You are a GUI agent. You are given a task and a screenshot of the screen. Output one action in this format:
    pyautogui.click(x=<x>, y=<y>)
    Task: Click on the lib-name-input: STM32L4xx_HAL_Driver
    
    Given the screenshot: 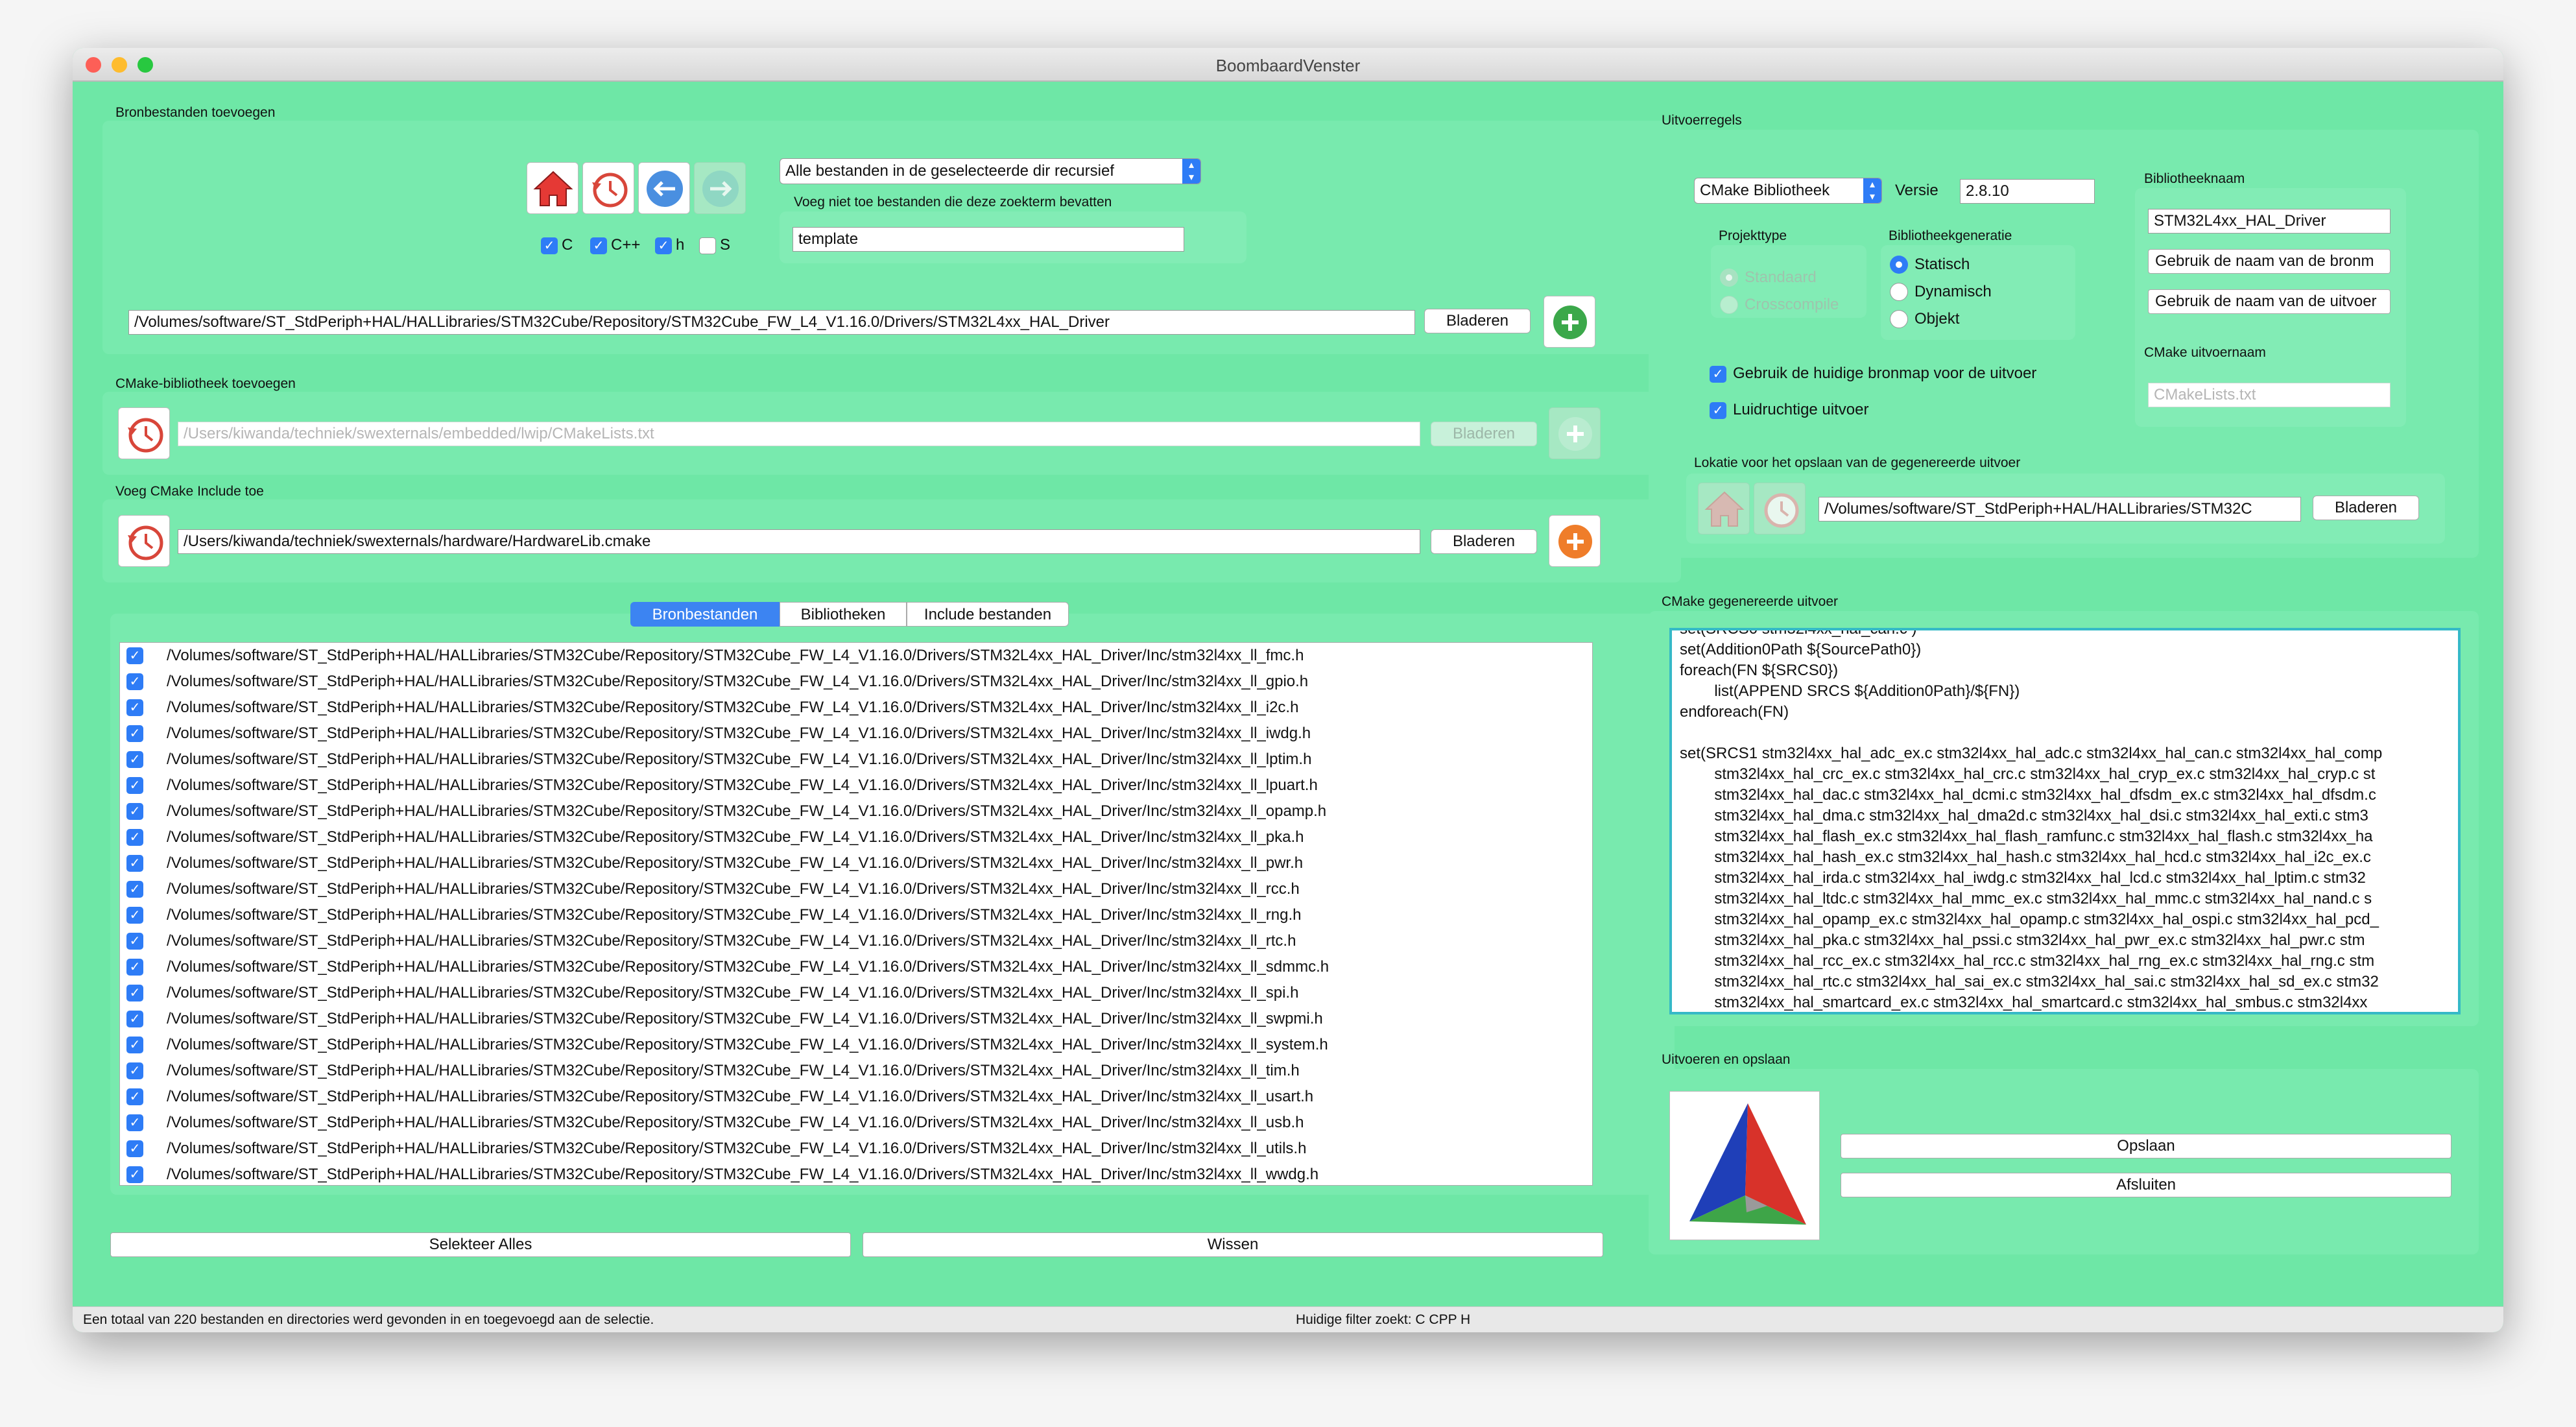 What is the action you would take?
    pyautogui.click(x=2269, y=222)
    